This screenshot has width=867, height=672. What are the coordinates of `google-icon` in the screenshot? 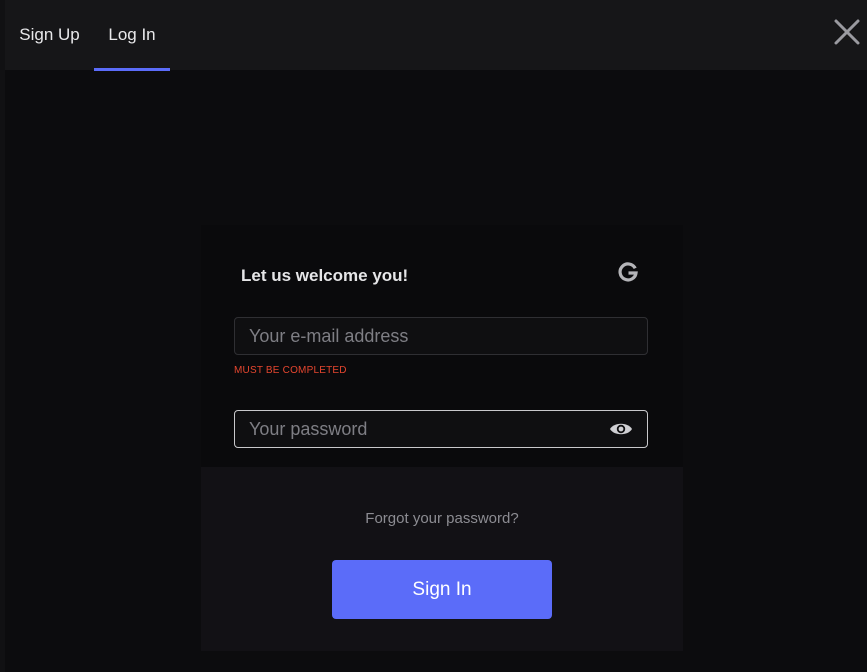 It's located at (628, 272).